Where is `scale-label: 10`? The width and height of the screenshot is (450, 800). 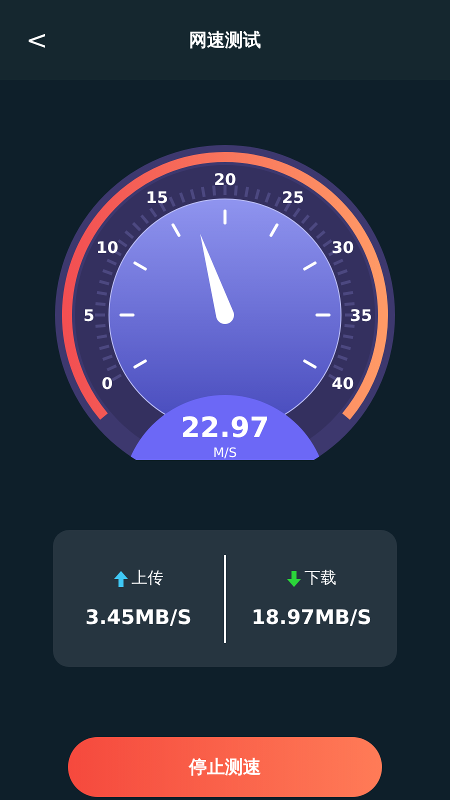
scale-label: 10 is located at coordinates (107, 247).